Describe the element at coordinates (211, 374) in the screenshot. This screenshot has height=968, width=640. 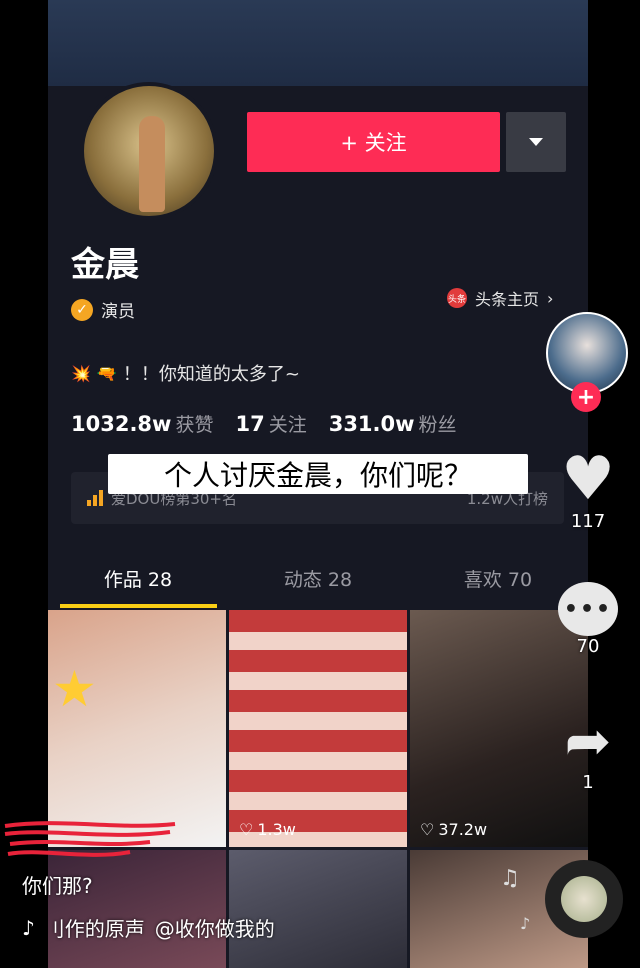
I see `bio-text: ！！你知道的太多了~` at that location.